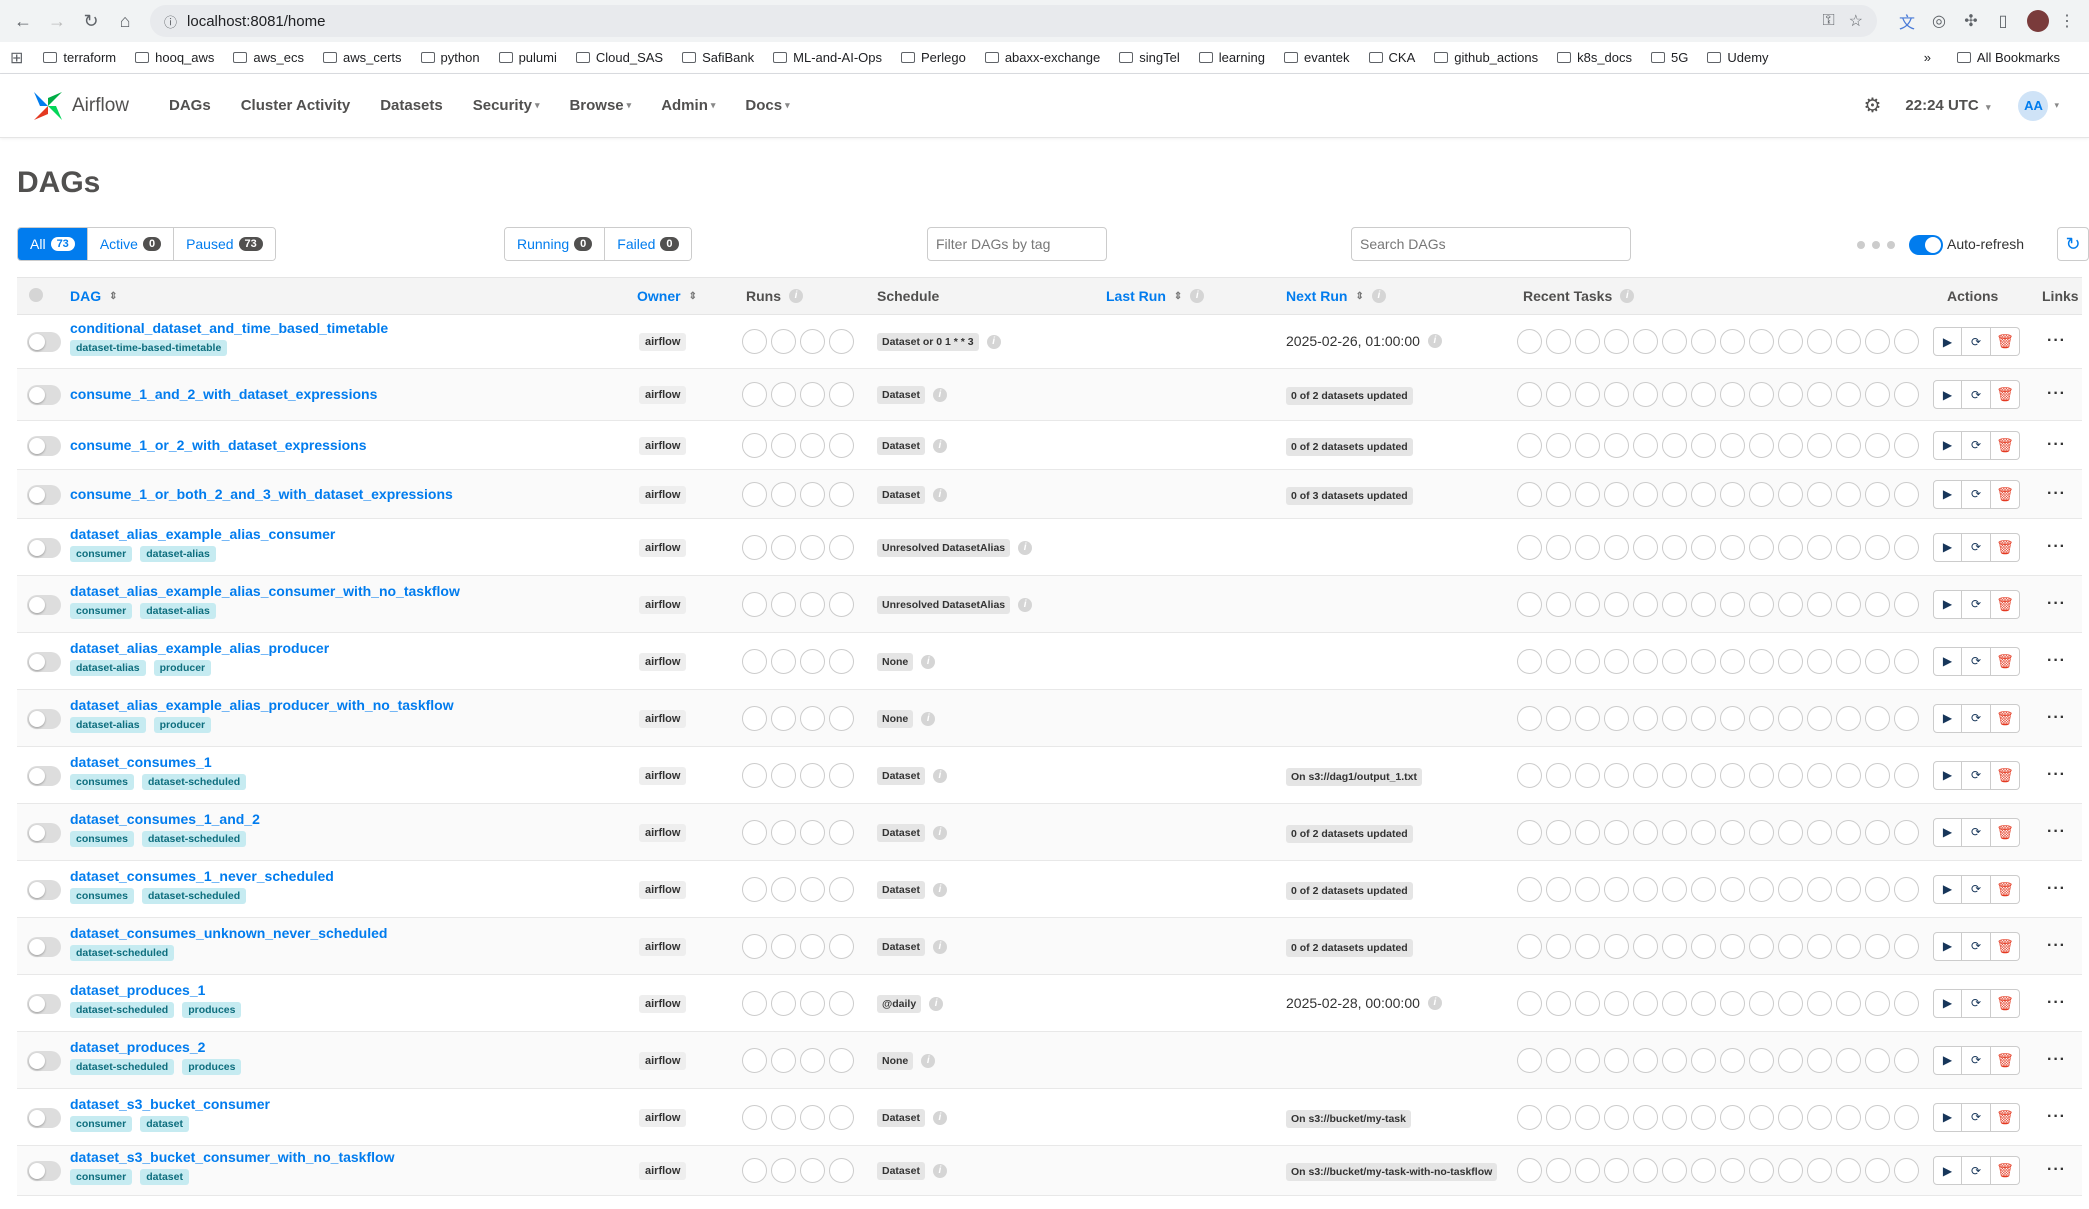  Describe the element at coordinates (1828, 21) in the screenshot. I see `key-icon: ⚿` at that location.